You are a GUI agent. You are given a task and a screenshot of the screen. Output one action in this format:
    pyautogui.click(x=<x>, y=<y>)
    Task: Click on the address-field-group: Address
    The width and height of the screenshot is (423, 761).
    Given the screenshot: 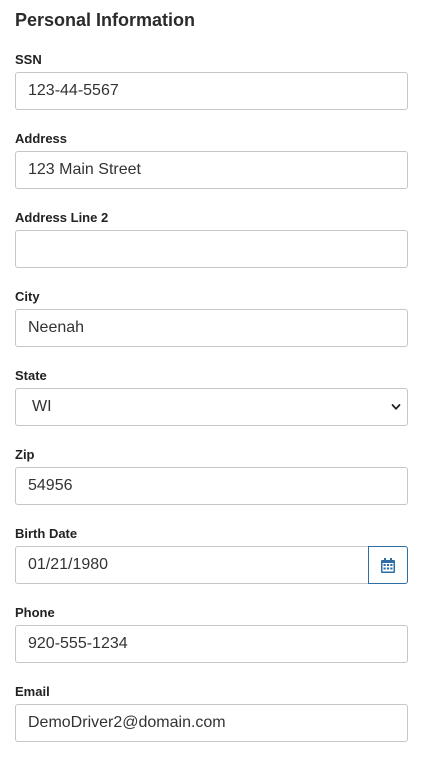 What is the action you would take?
    pyautogui.click(x=211, y=160)
    